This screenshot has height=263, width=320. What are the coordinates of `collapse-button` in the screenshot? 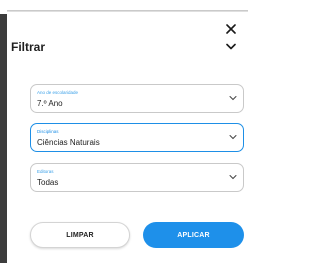 It's located at (231, 46).